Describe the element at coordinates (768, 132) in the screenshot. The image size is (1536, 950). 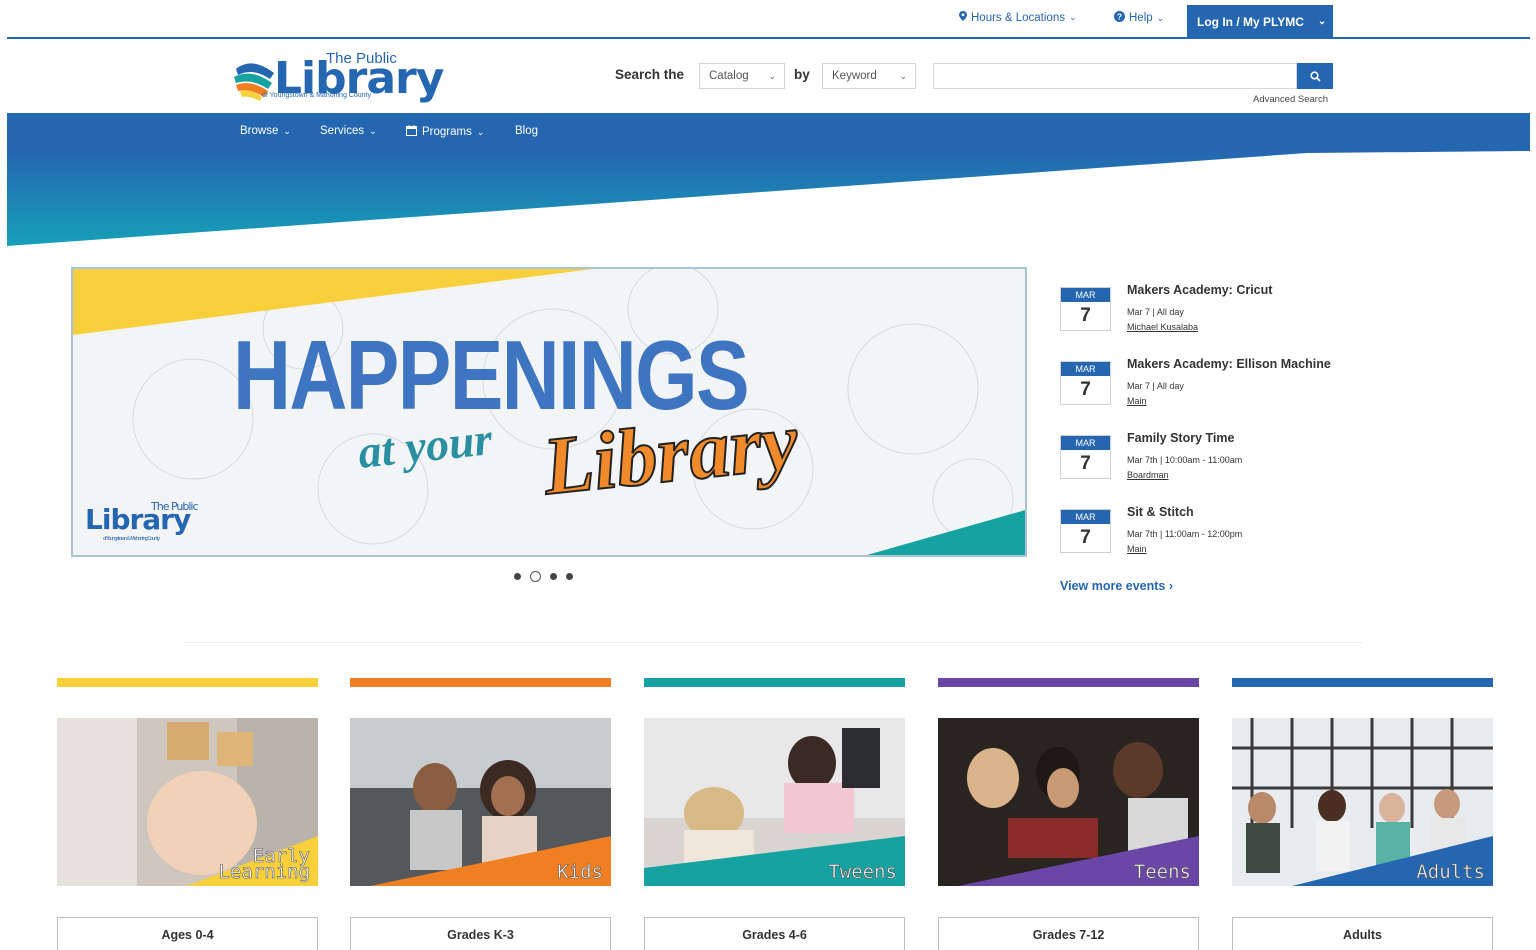
I see `main-nav: Browse ⌄ Services ⌄ Programs ⌄ Blog` at that location.